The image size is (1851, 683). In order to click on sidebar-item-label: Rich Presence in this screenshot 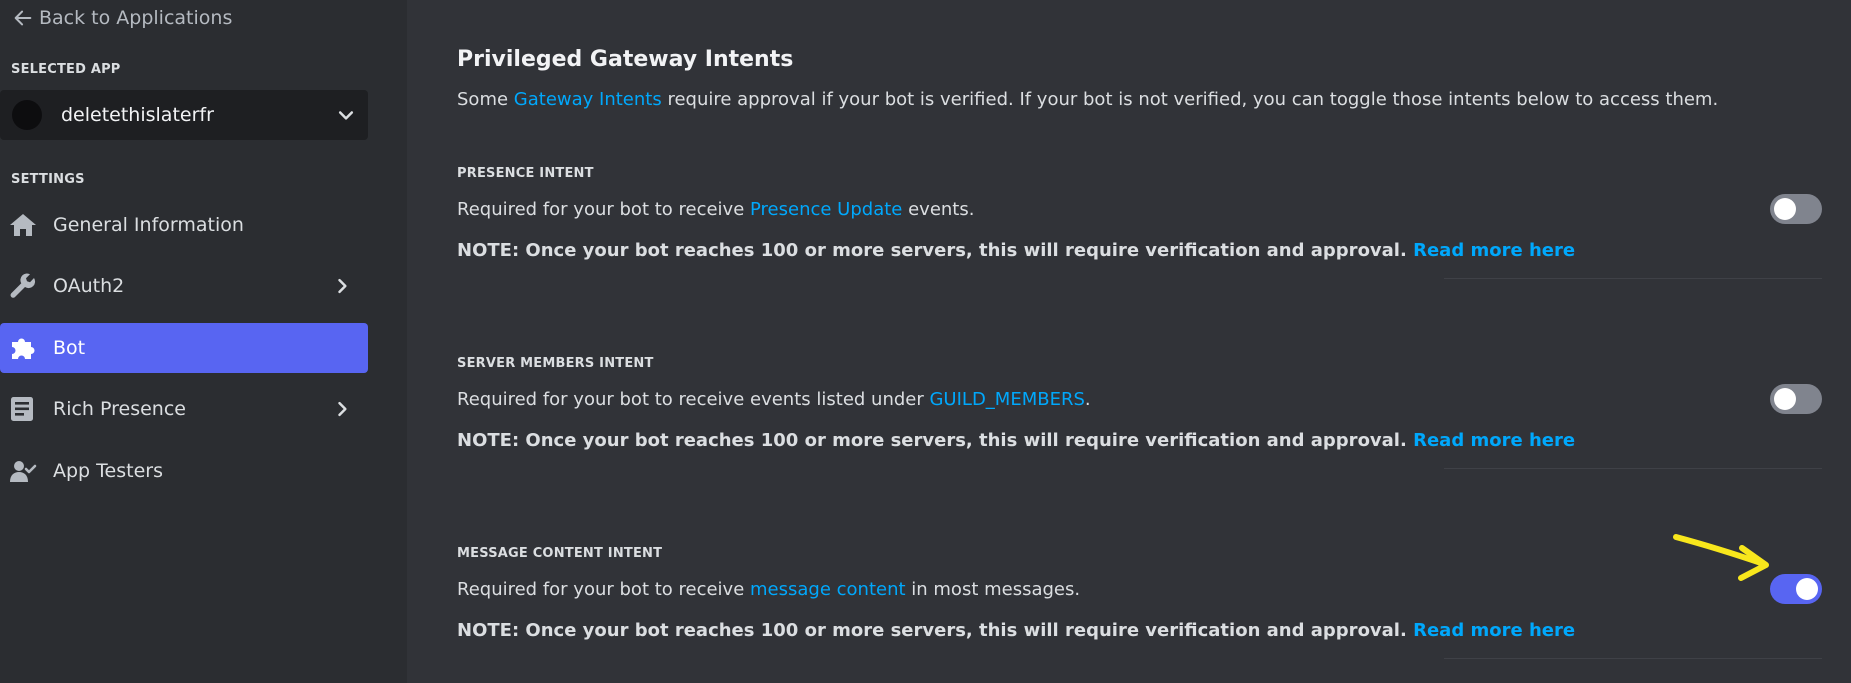, I will do `click(119, 409)`.